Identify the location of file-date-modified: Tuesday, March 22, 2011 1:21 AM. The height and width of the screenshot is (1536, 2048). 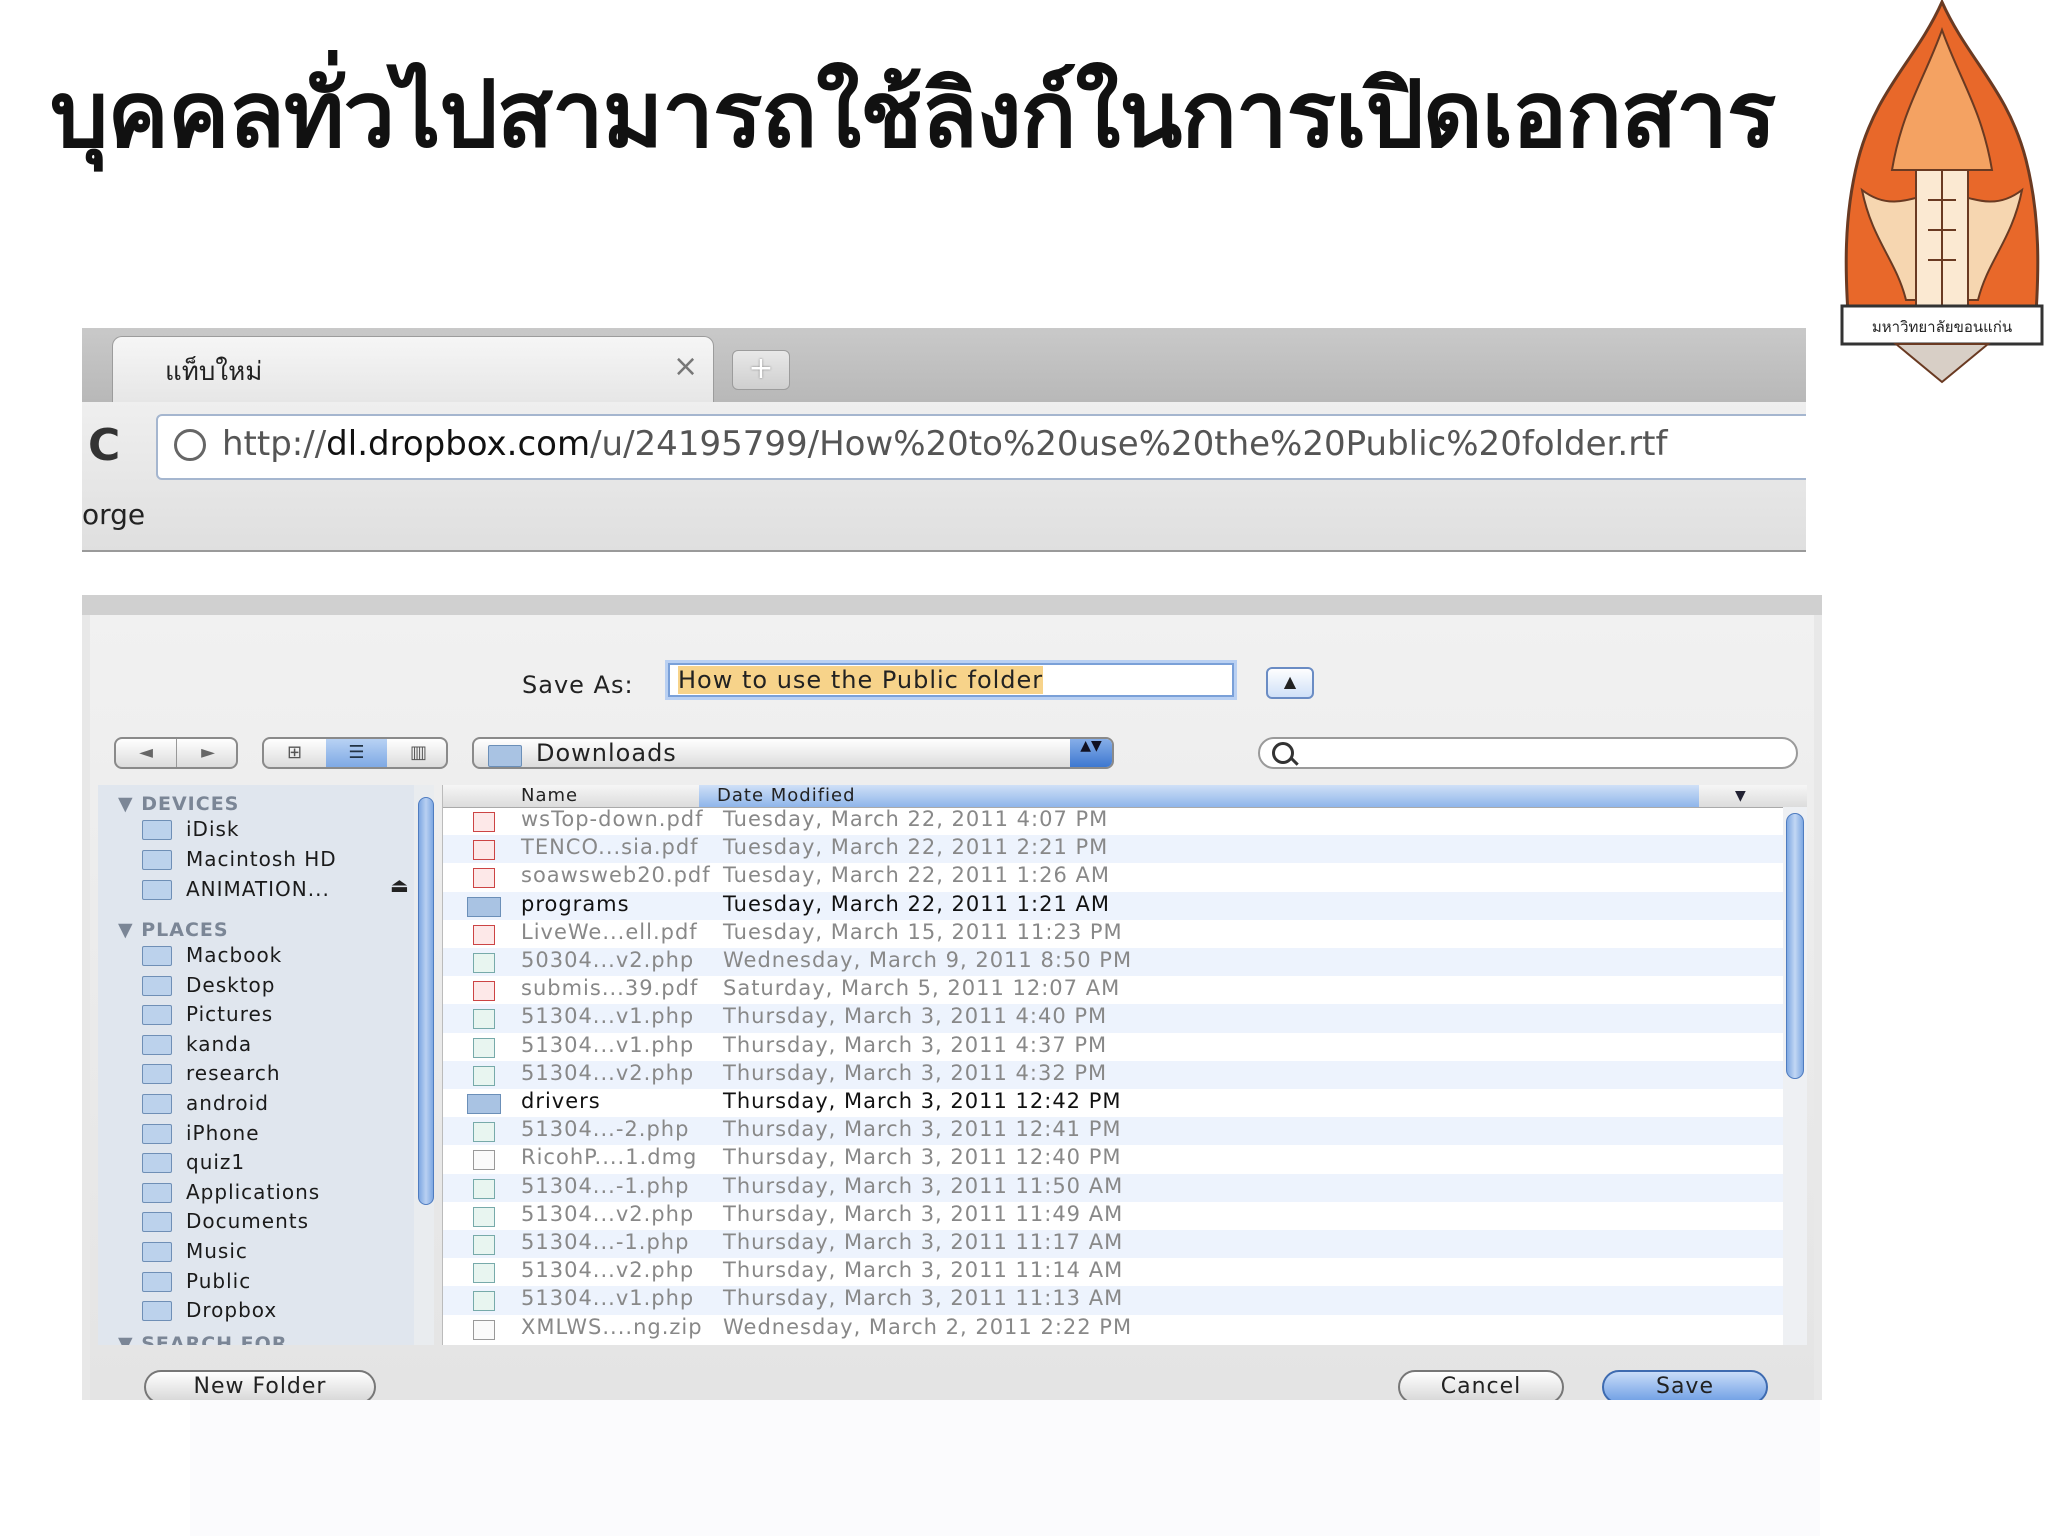
(916, 903).